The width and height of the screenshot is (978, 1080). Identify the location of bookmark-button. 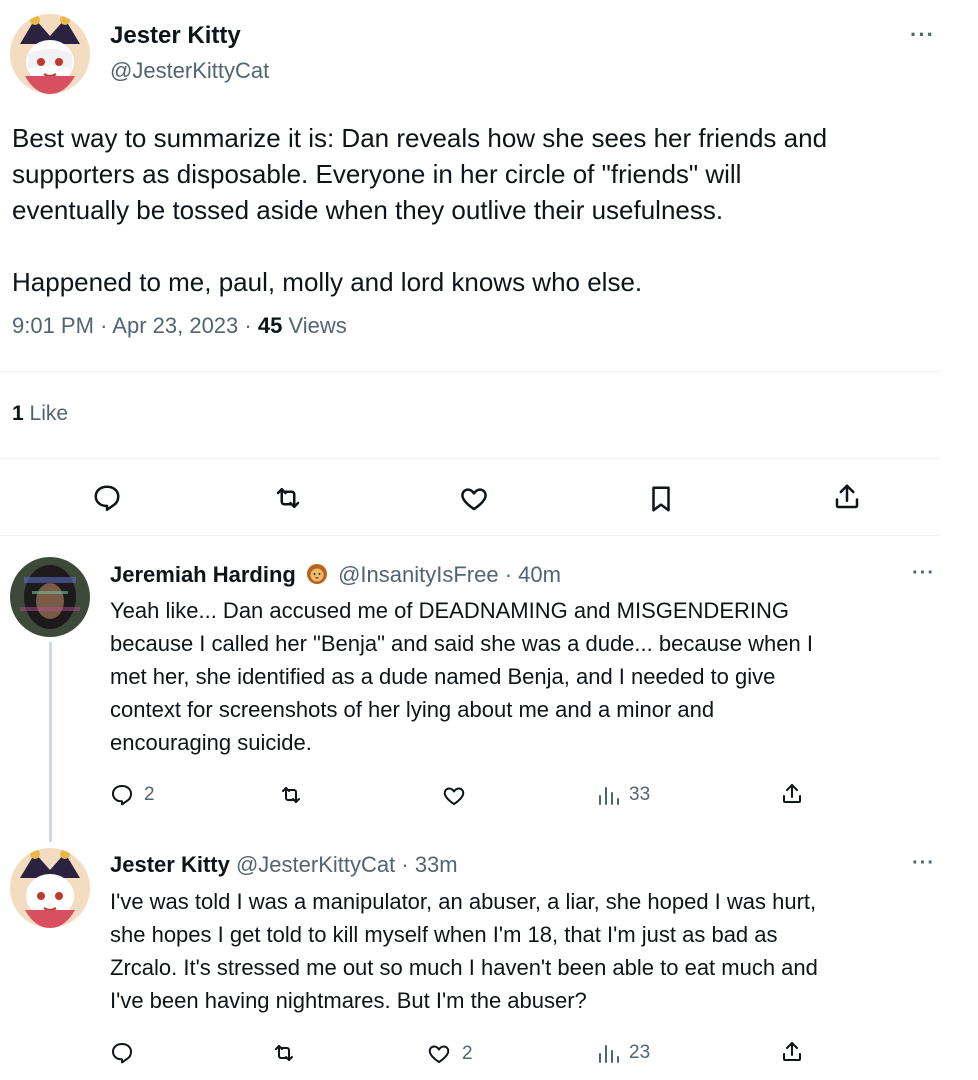
(661, 499).